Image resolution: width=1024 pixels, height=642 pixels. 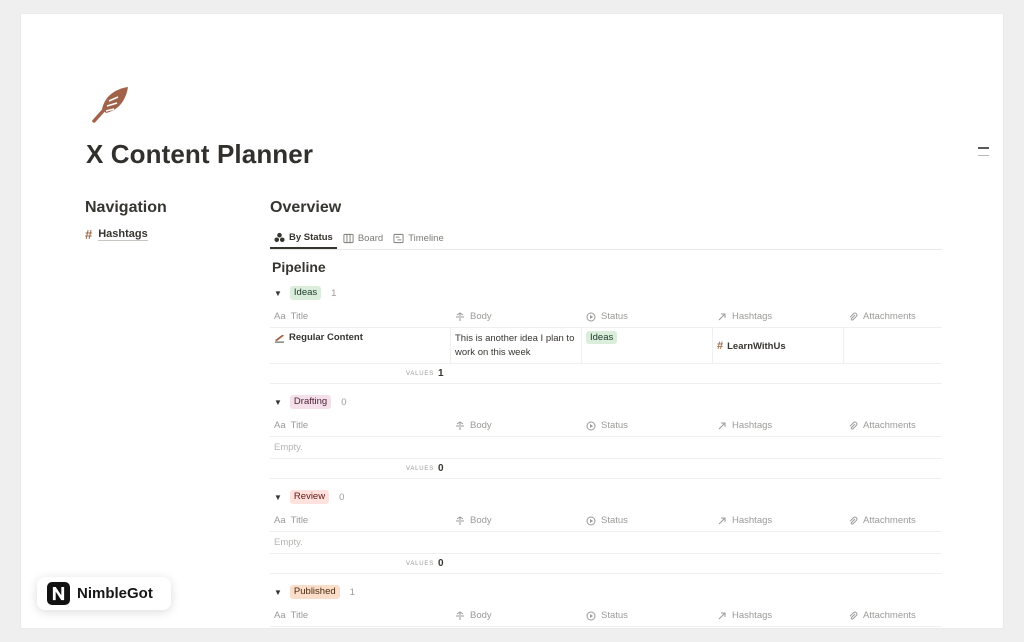 What do you see at coordinates (314, 592) in the screenshot?
I see `status-tag: Published` at bounding box center [314, 592].